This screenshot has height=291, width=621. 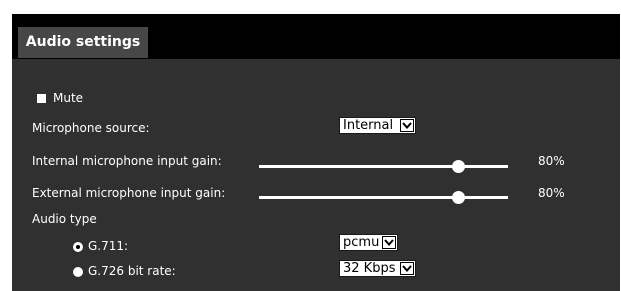 I want to click on external-gain-label: External microphone input gain:, so click(x=129, y=193).